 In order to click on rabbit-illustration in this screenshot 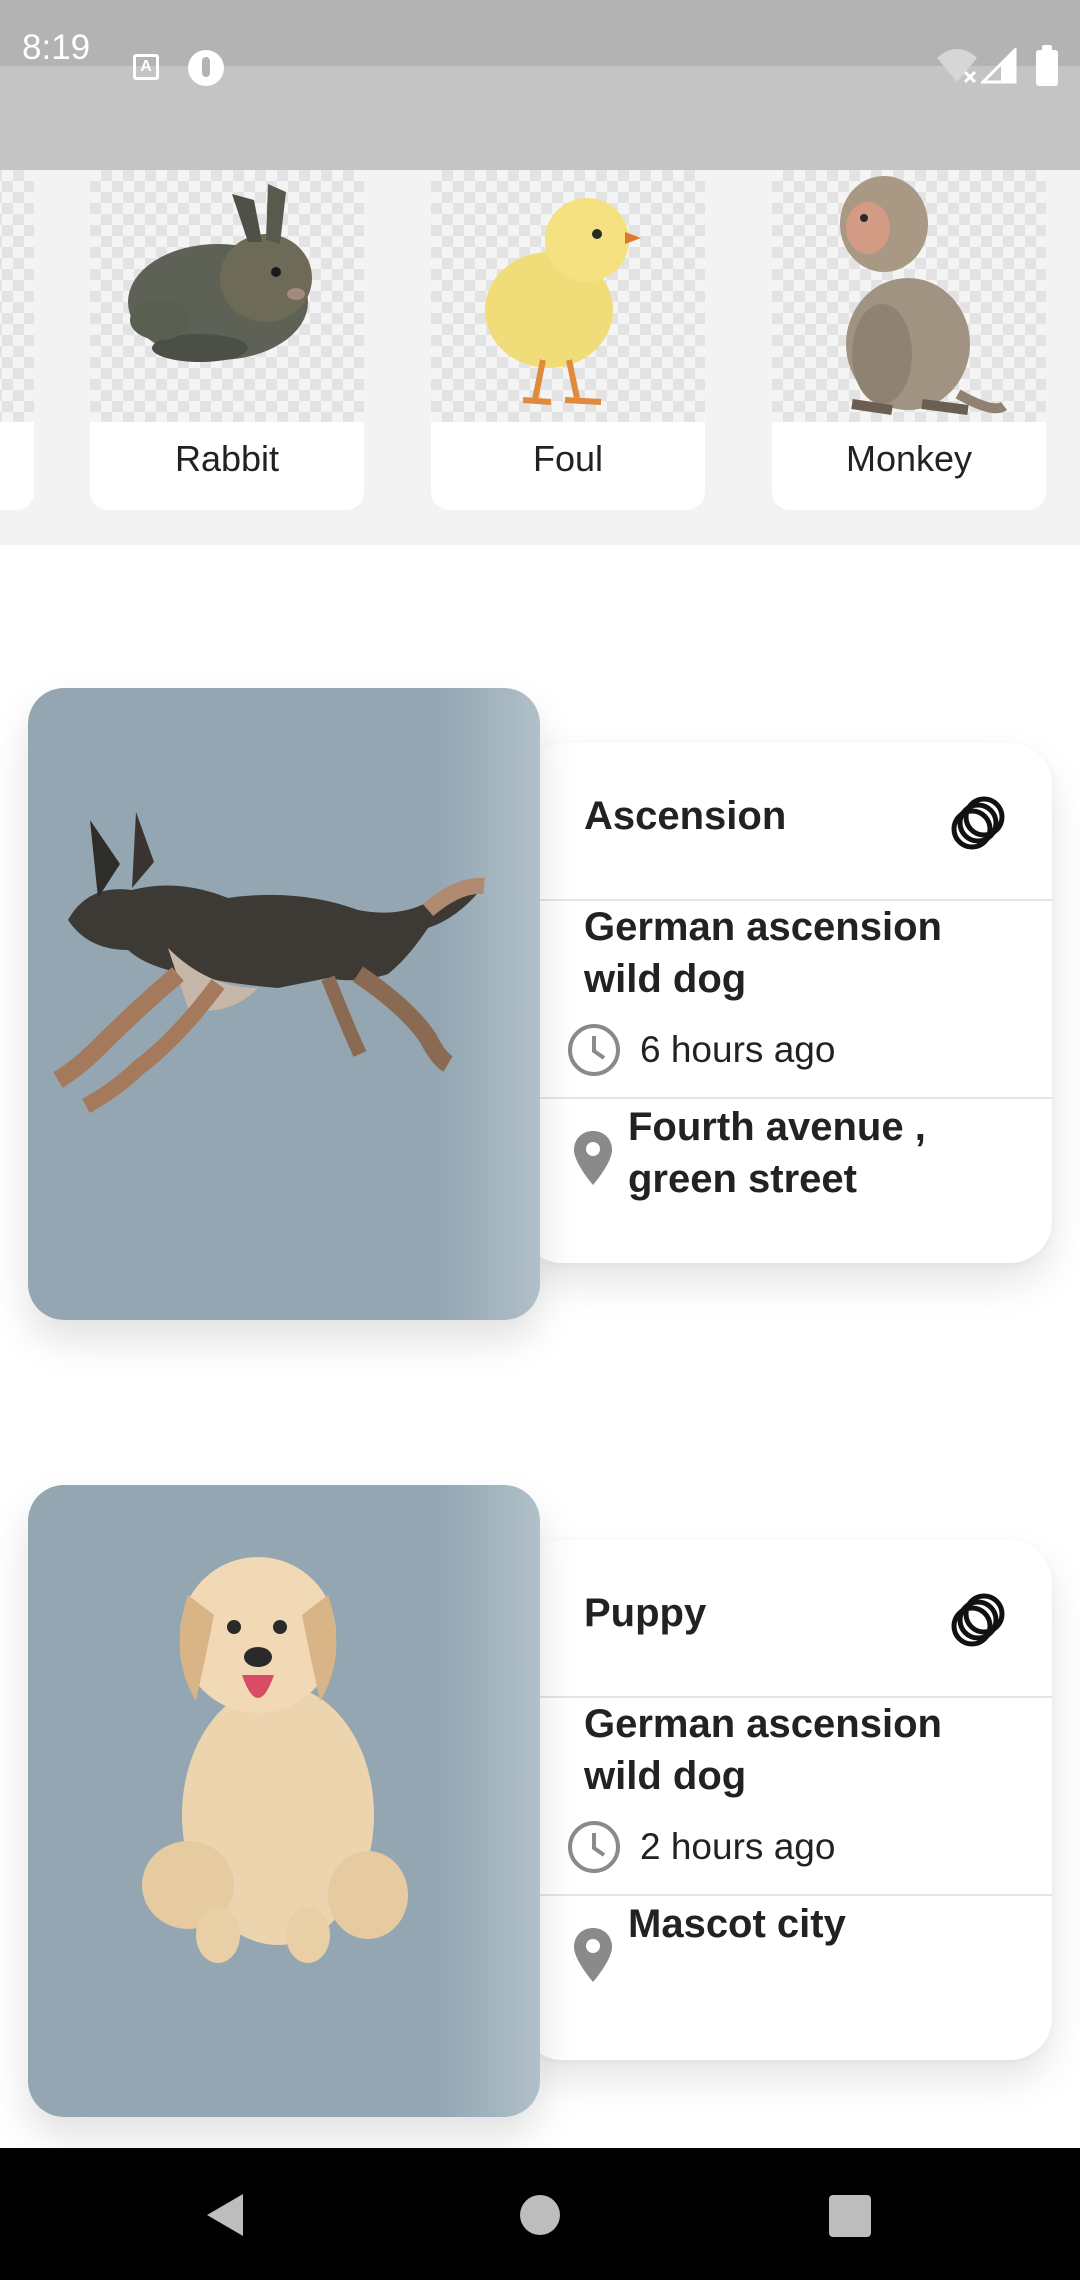, I will do `click(220, 273)`.